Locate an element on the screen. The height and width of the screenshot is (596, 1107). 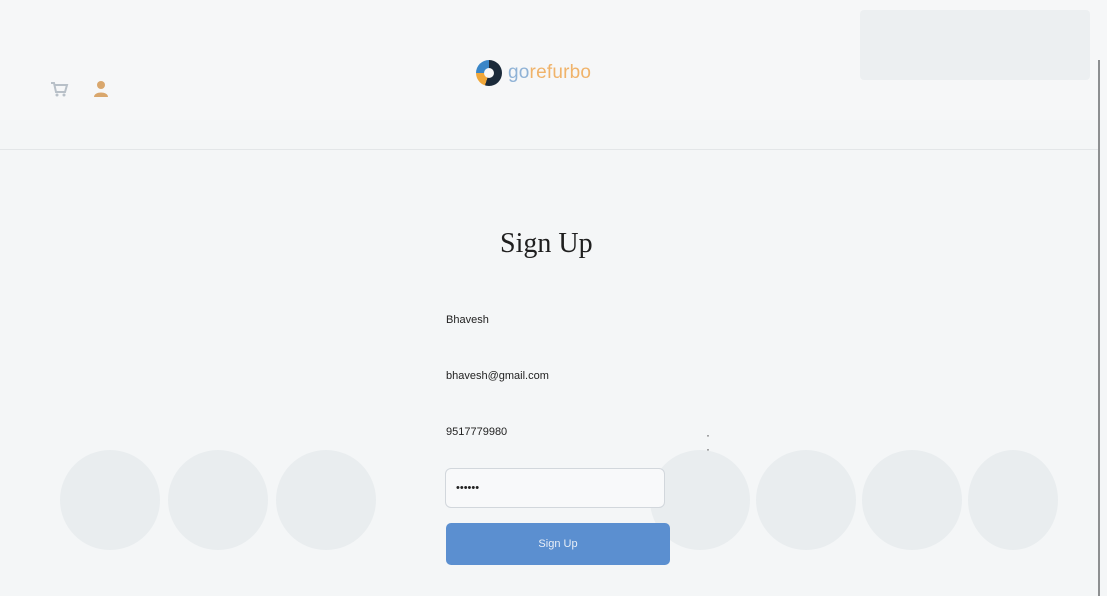
nav-bar is located at coordinates (553, 130).